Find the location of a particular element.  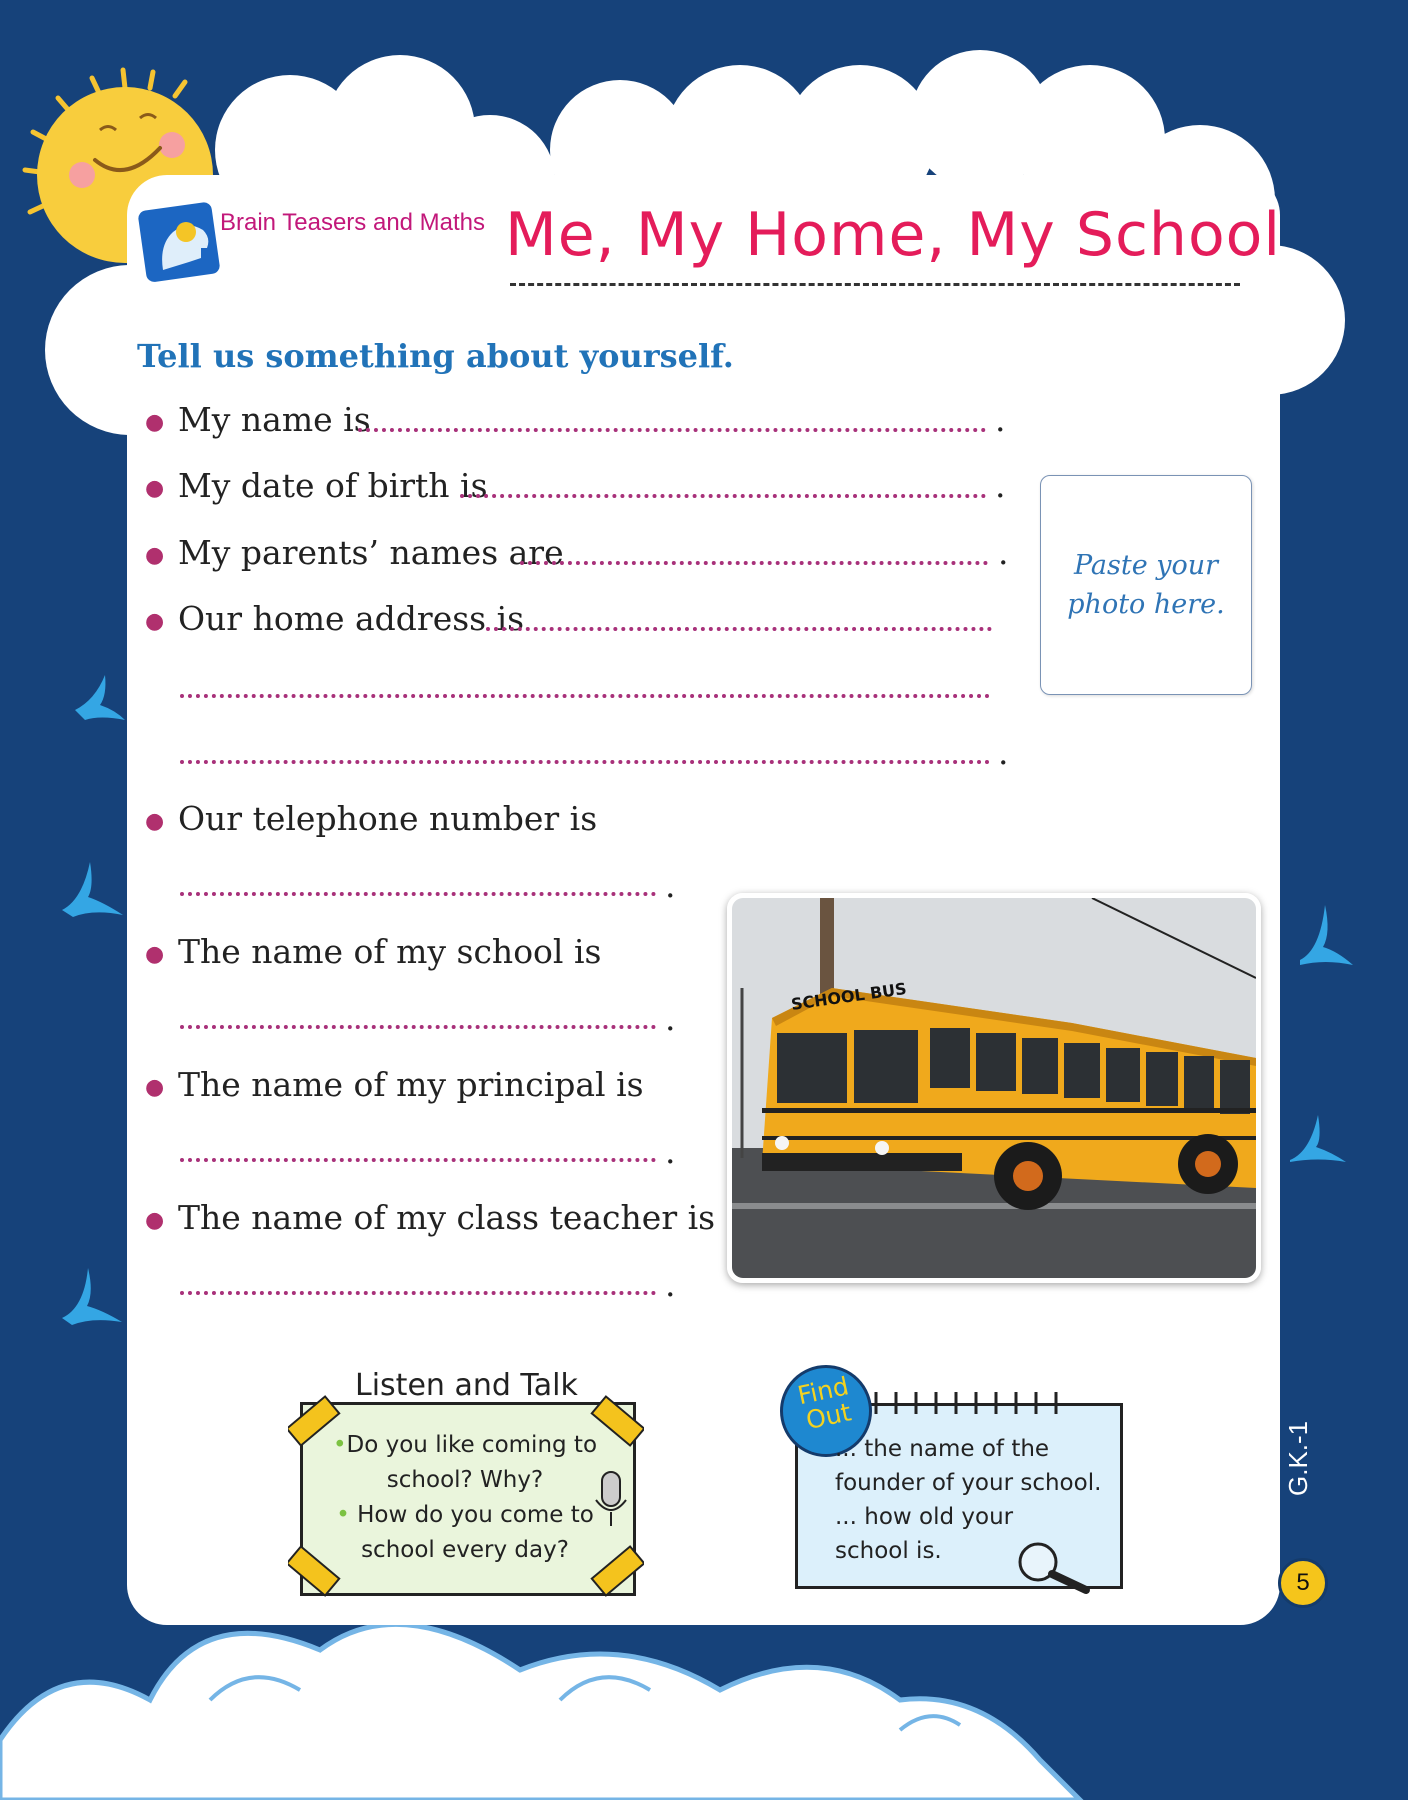

dob-blank is located at coordinates (723, 496).